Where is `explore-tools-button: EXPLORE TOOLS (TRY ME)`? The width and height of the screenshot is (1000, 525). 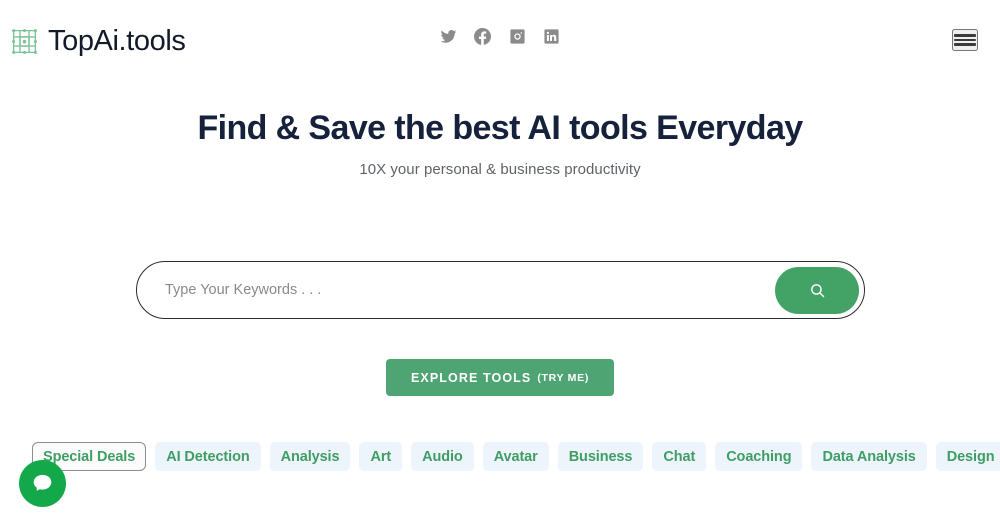
explore-tools-button: EXPLORE TOOLS (TRY ME) is located at coordinates (500, 377).